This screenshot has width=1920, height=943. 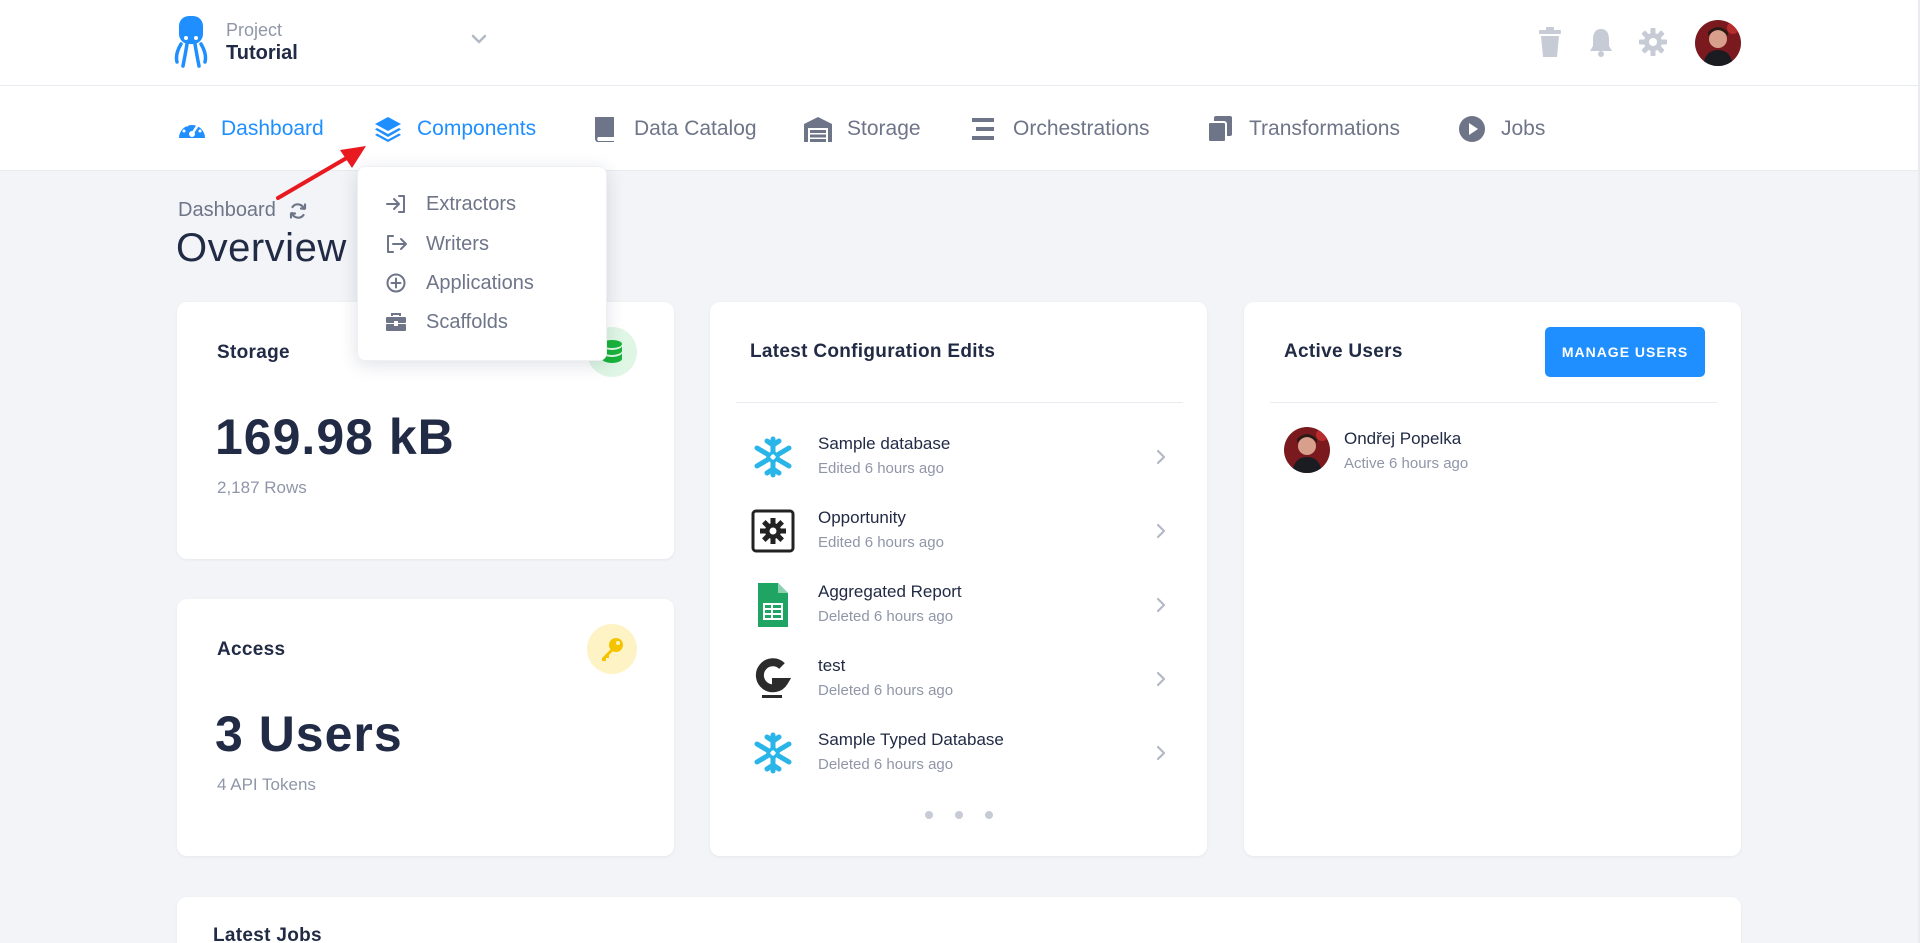 What do you see at coordinates (272, 128) in the screenshot?
I see `nav-label: Dashboard` at bounding box center [272, 128].